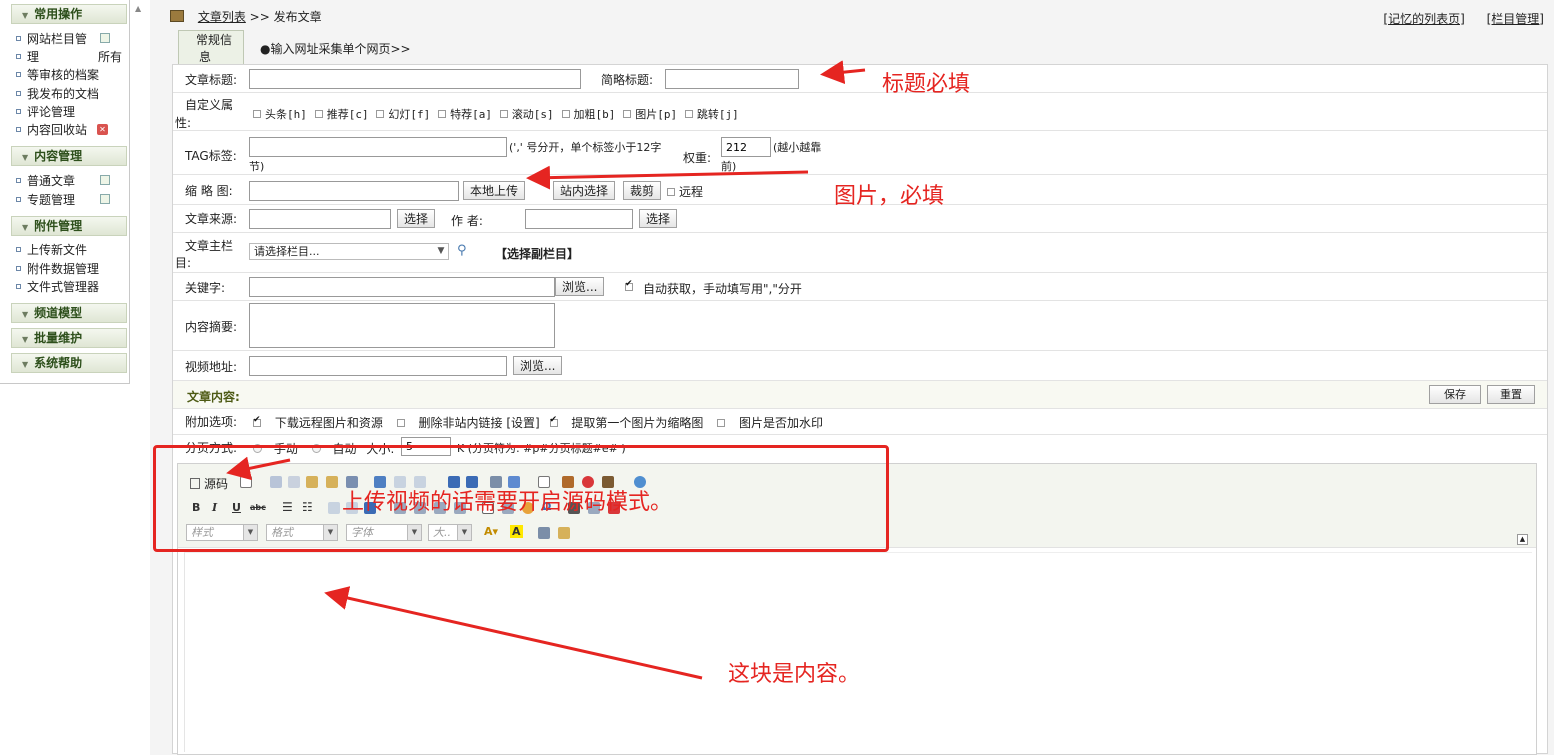  What do you see at coordinates (102, 129) in the screenshot?
I see `trash-icon: ✕` at bounding box center [102, 129].